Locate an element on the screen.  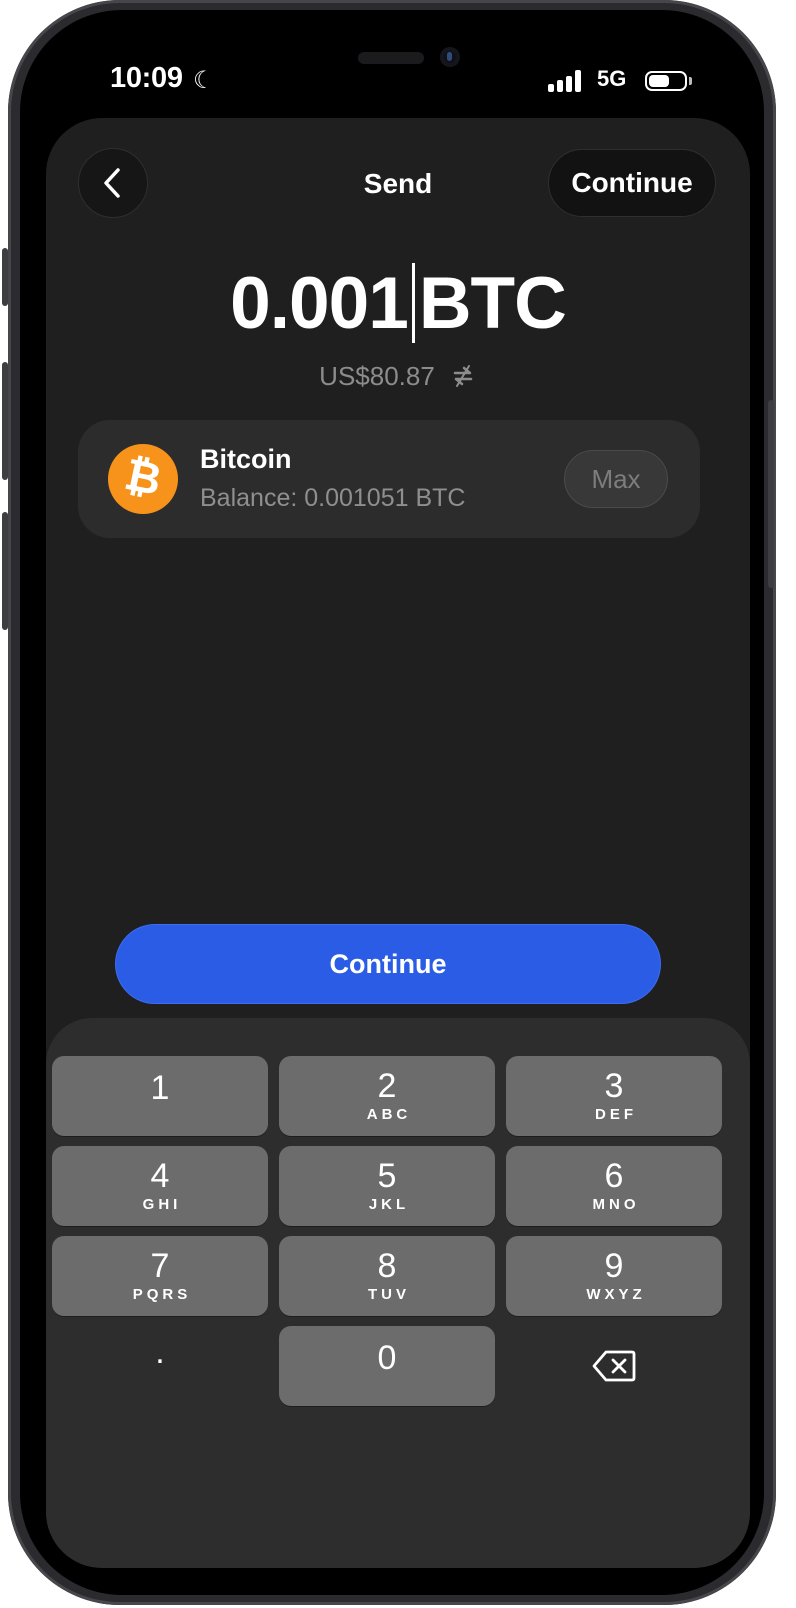
key-7: 7 PQRS is located at coordinates (160, 1276).